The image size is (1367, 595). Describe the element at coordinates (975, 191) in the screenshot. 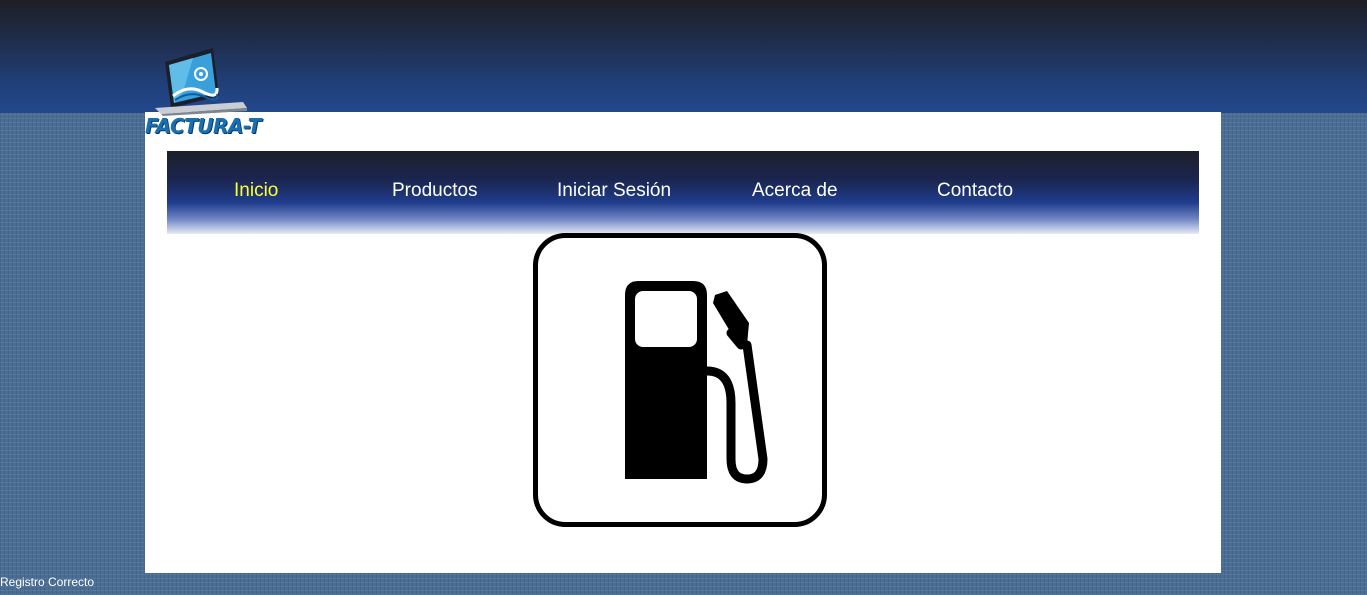

I see `nav-item-contacto: Contacto` at that location.